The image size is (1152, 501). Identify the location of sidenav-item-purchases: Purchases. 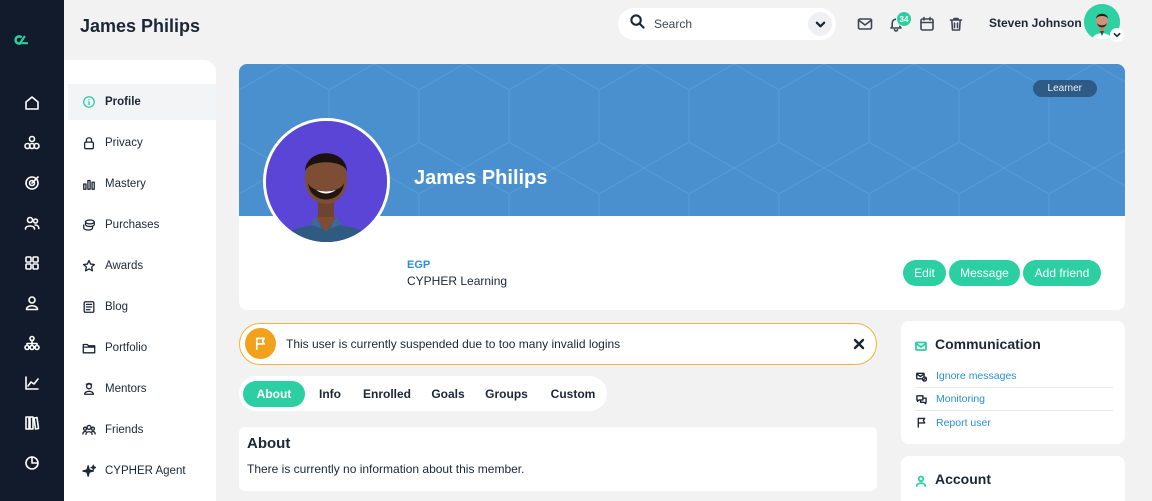
(142, 225).